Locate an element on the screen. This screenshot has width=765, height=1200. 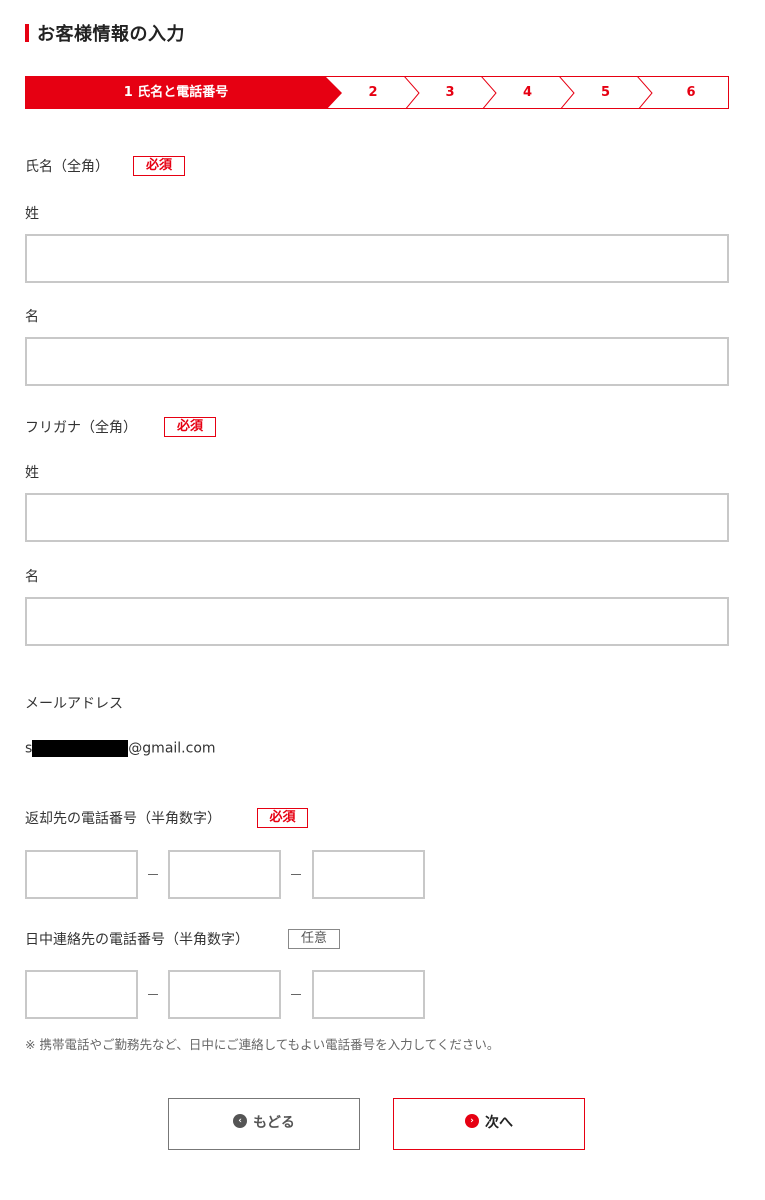
last-name-input is located at coordinates (377, 258).